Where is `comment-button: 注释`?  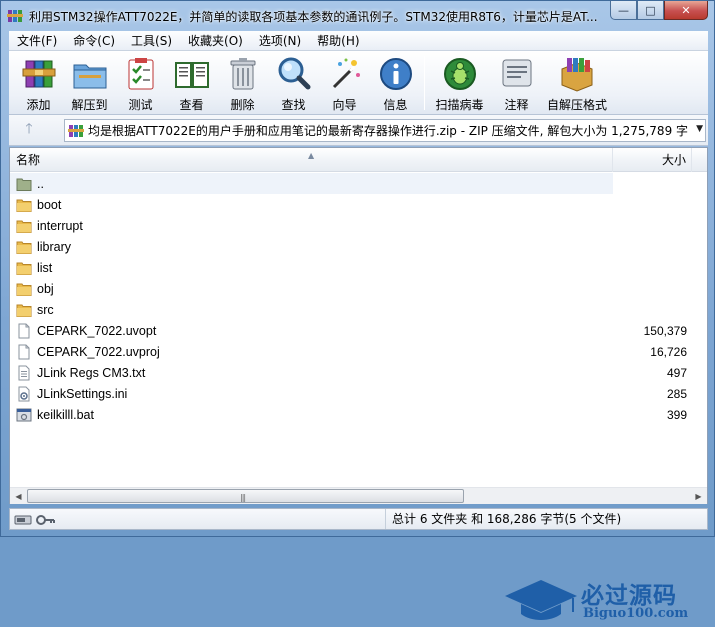
comment-button: 注释 is located at coordinates (516, 83).